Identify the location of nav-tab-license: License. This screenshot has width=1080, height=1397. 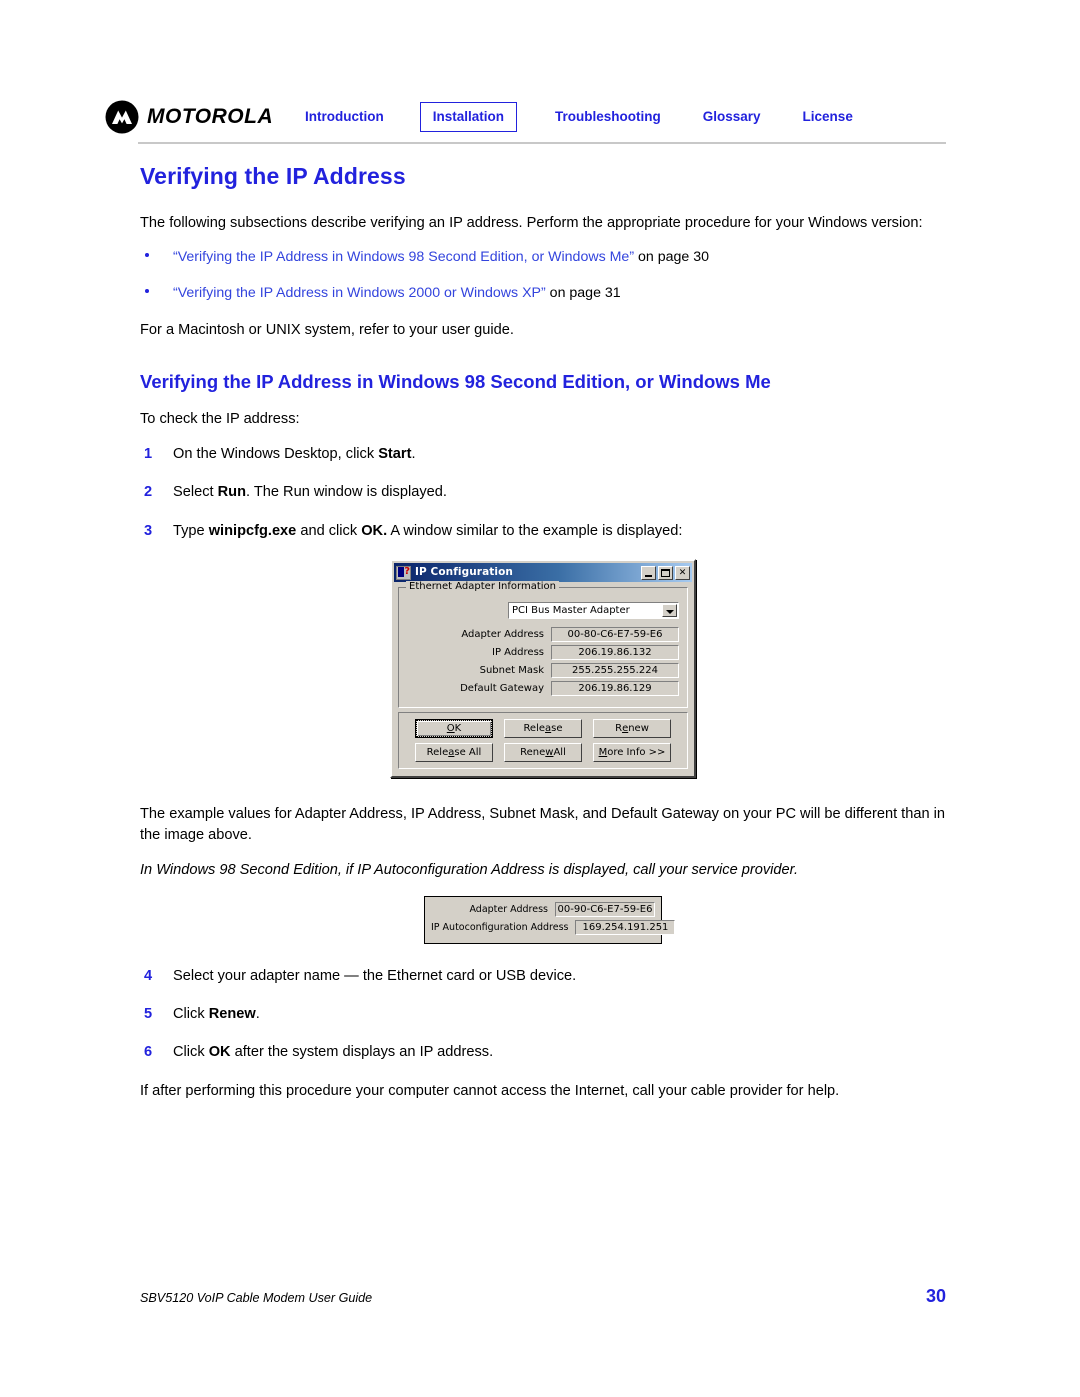
(828, 117).